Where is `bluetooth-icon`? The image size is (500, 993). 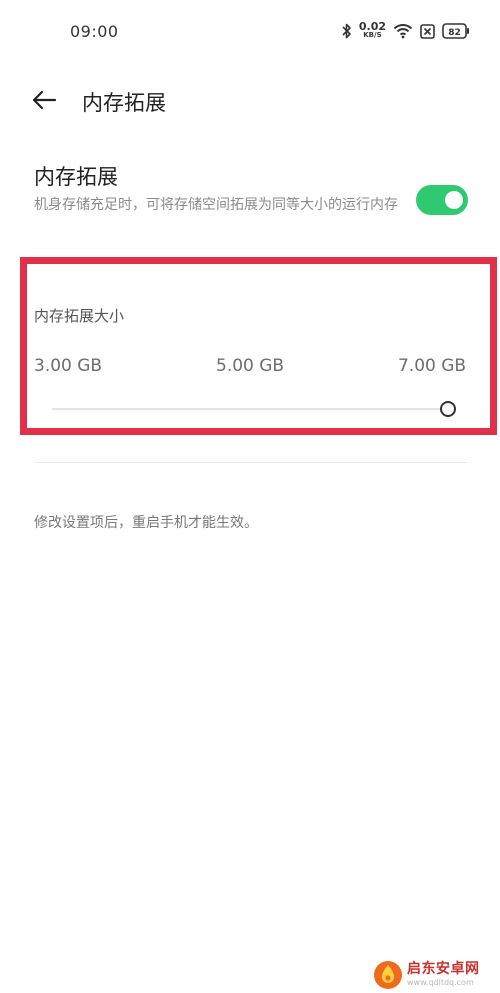 bluetooth-icon is located at coordinates (347, 31).